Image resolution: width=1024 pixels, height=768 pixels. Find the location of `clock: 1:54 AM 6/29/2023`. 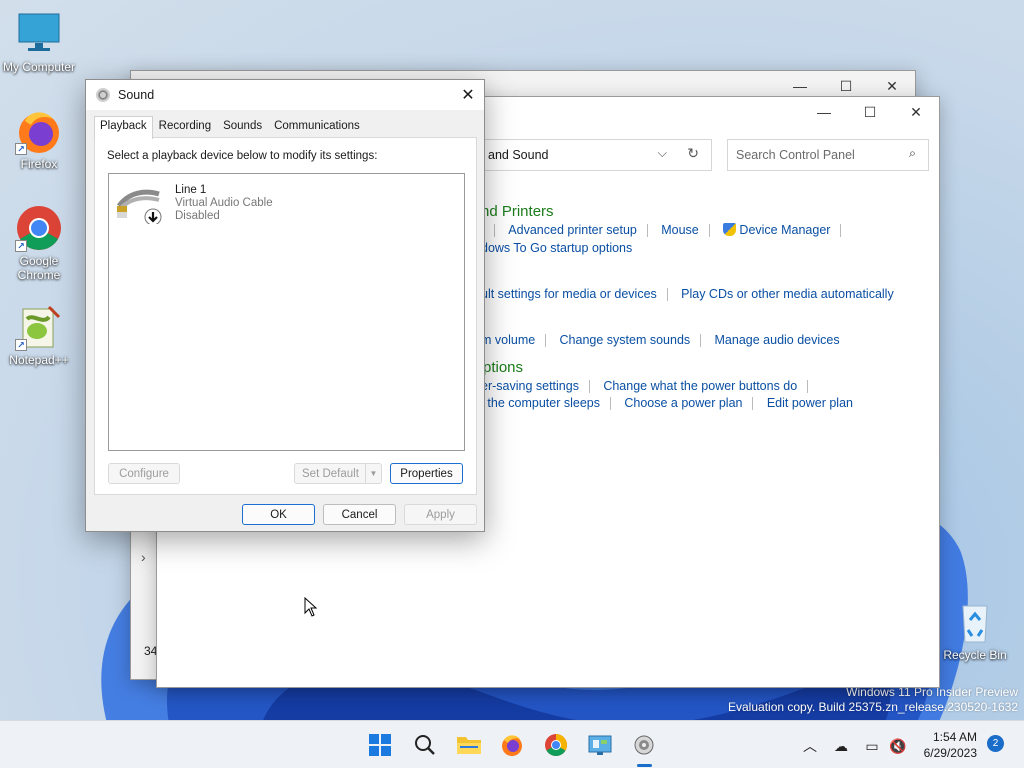

clock: 1:54 AM 6/29/2023 is located at coordinates (950, 745).